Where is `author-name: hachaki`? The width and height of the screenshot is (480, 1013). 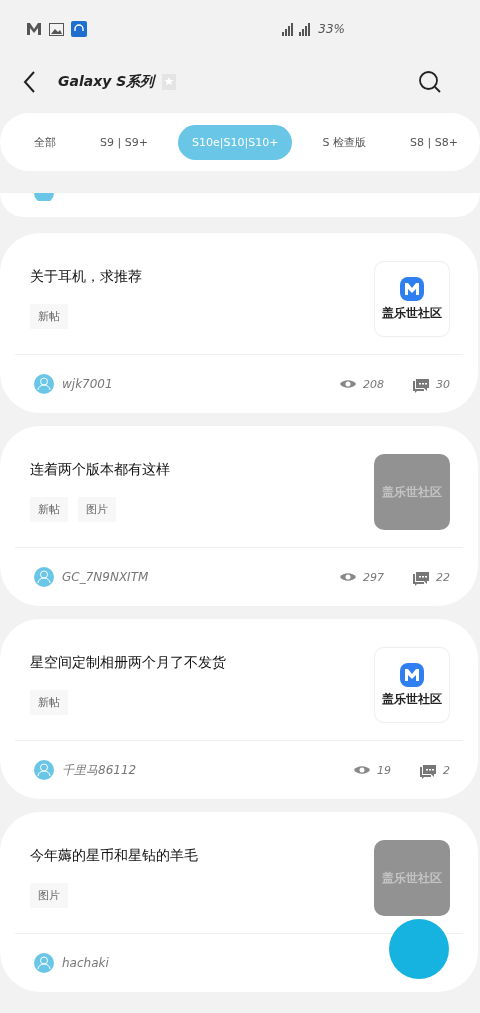
author-name: hachaki is located at coordinates (85, 963).